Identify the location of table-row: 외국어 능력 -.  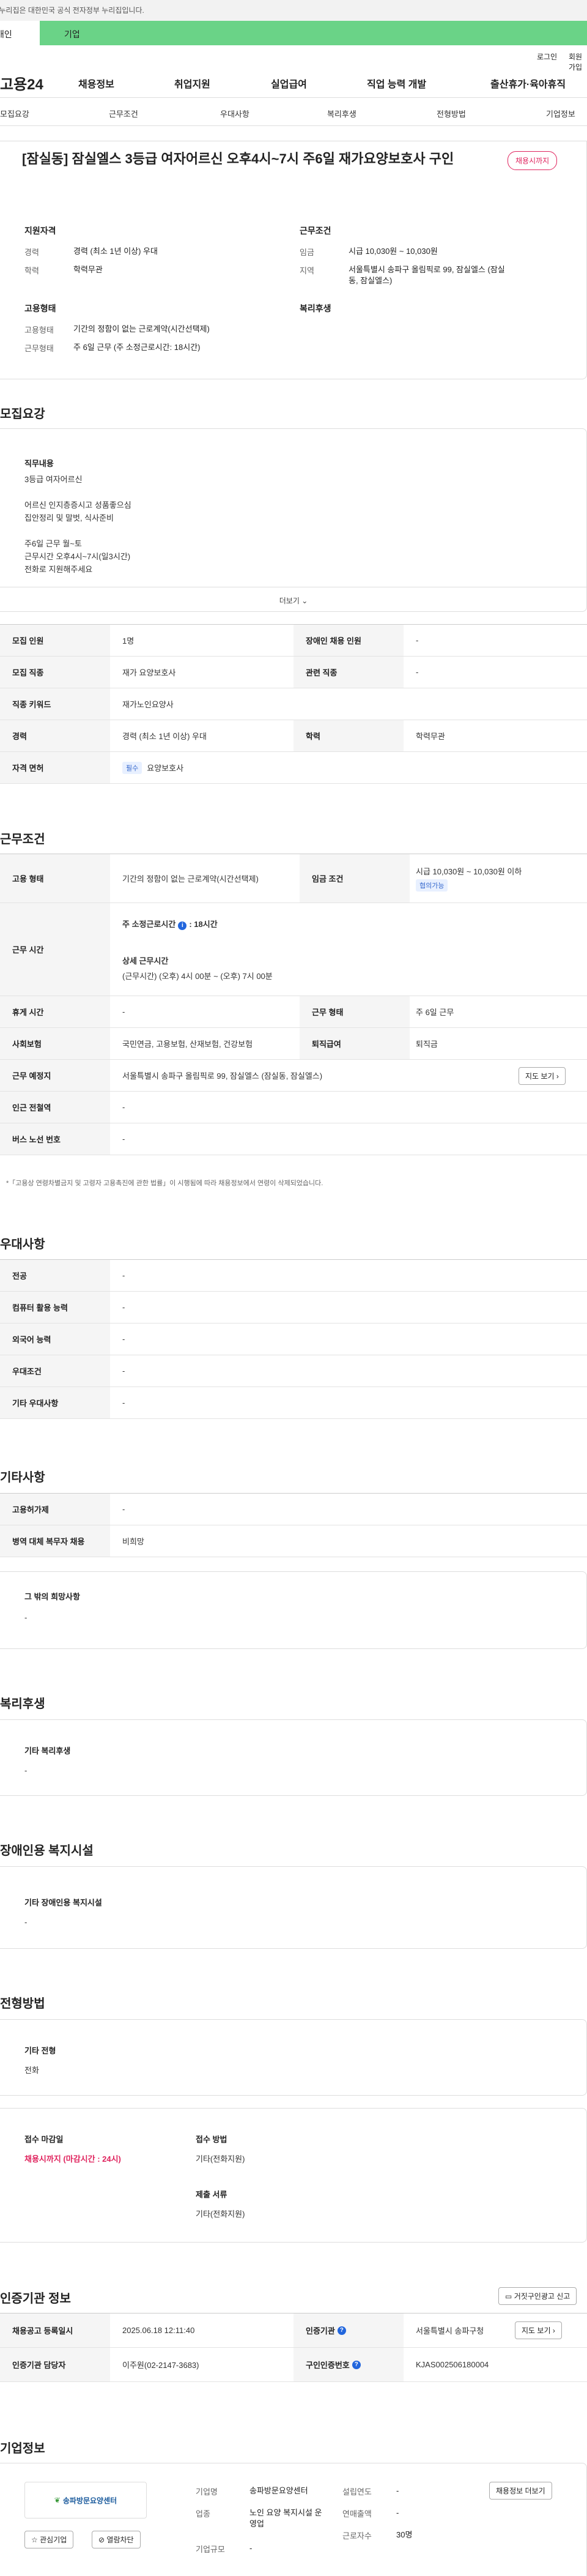
(293, 1339).